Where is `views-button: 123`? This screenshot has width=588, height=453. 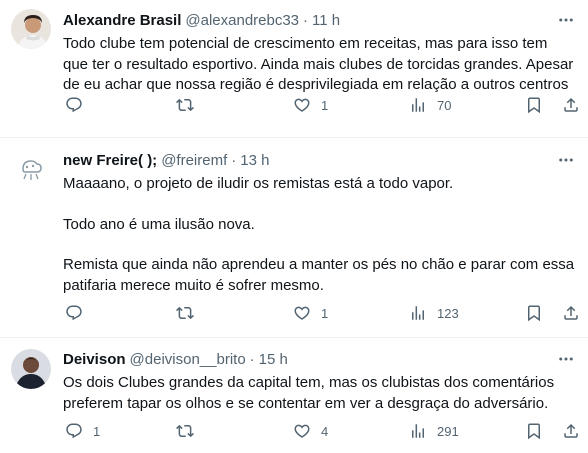
views-button: 123 is located at coordinates (434, 313).